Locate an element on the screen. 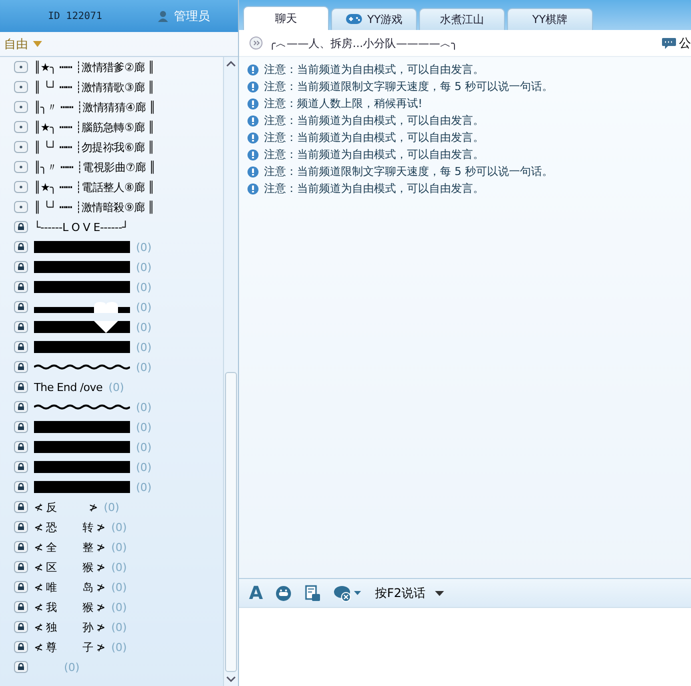  scroll-up-icon is located at coordinates (231, 64).